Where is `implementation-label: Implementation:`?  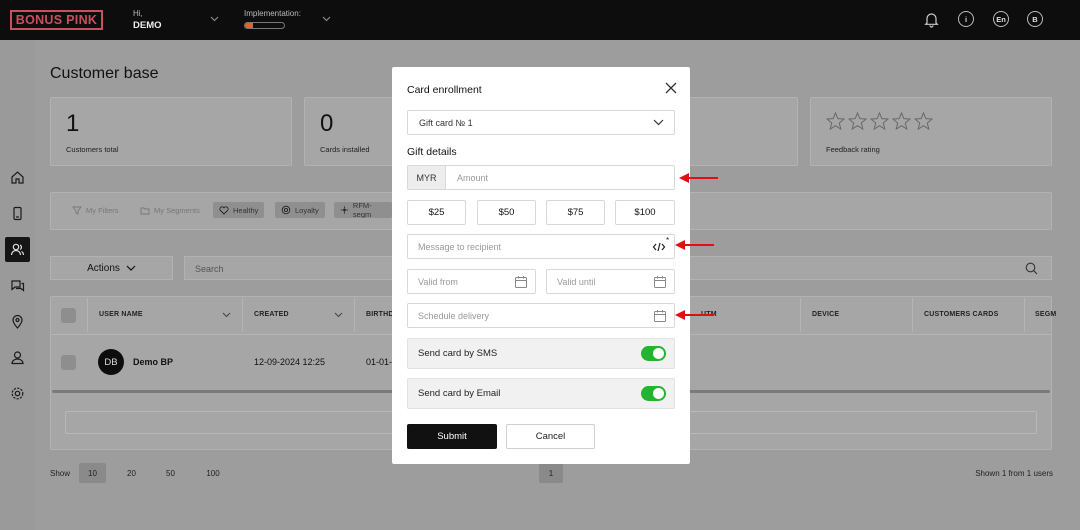 implementation-label: Implementation: is located at coordinates (272, 13).